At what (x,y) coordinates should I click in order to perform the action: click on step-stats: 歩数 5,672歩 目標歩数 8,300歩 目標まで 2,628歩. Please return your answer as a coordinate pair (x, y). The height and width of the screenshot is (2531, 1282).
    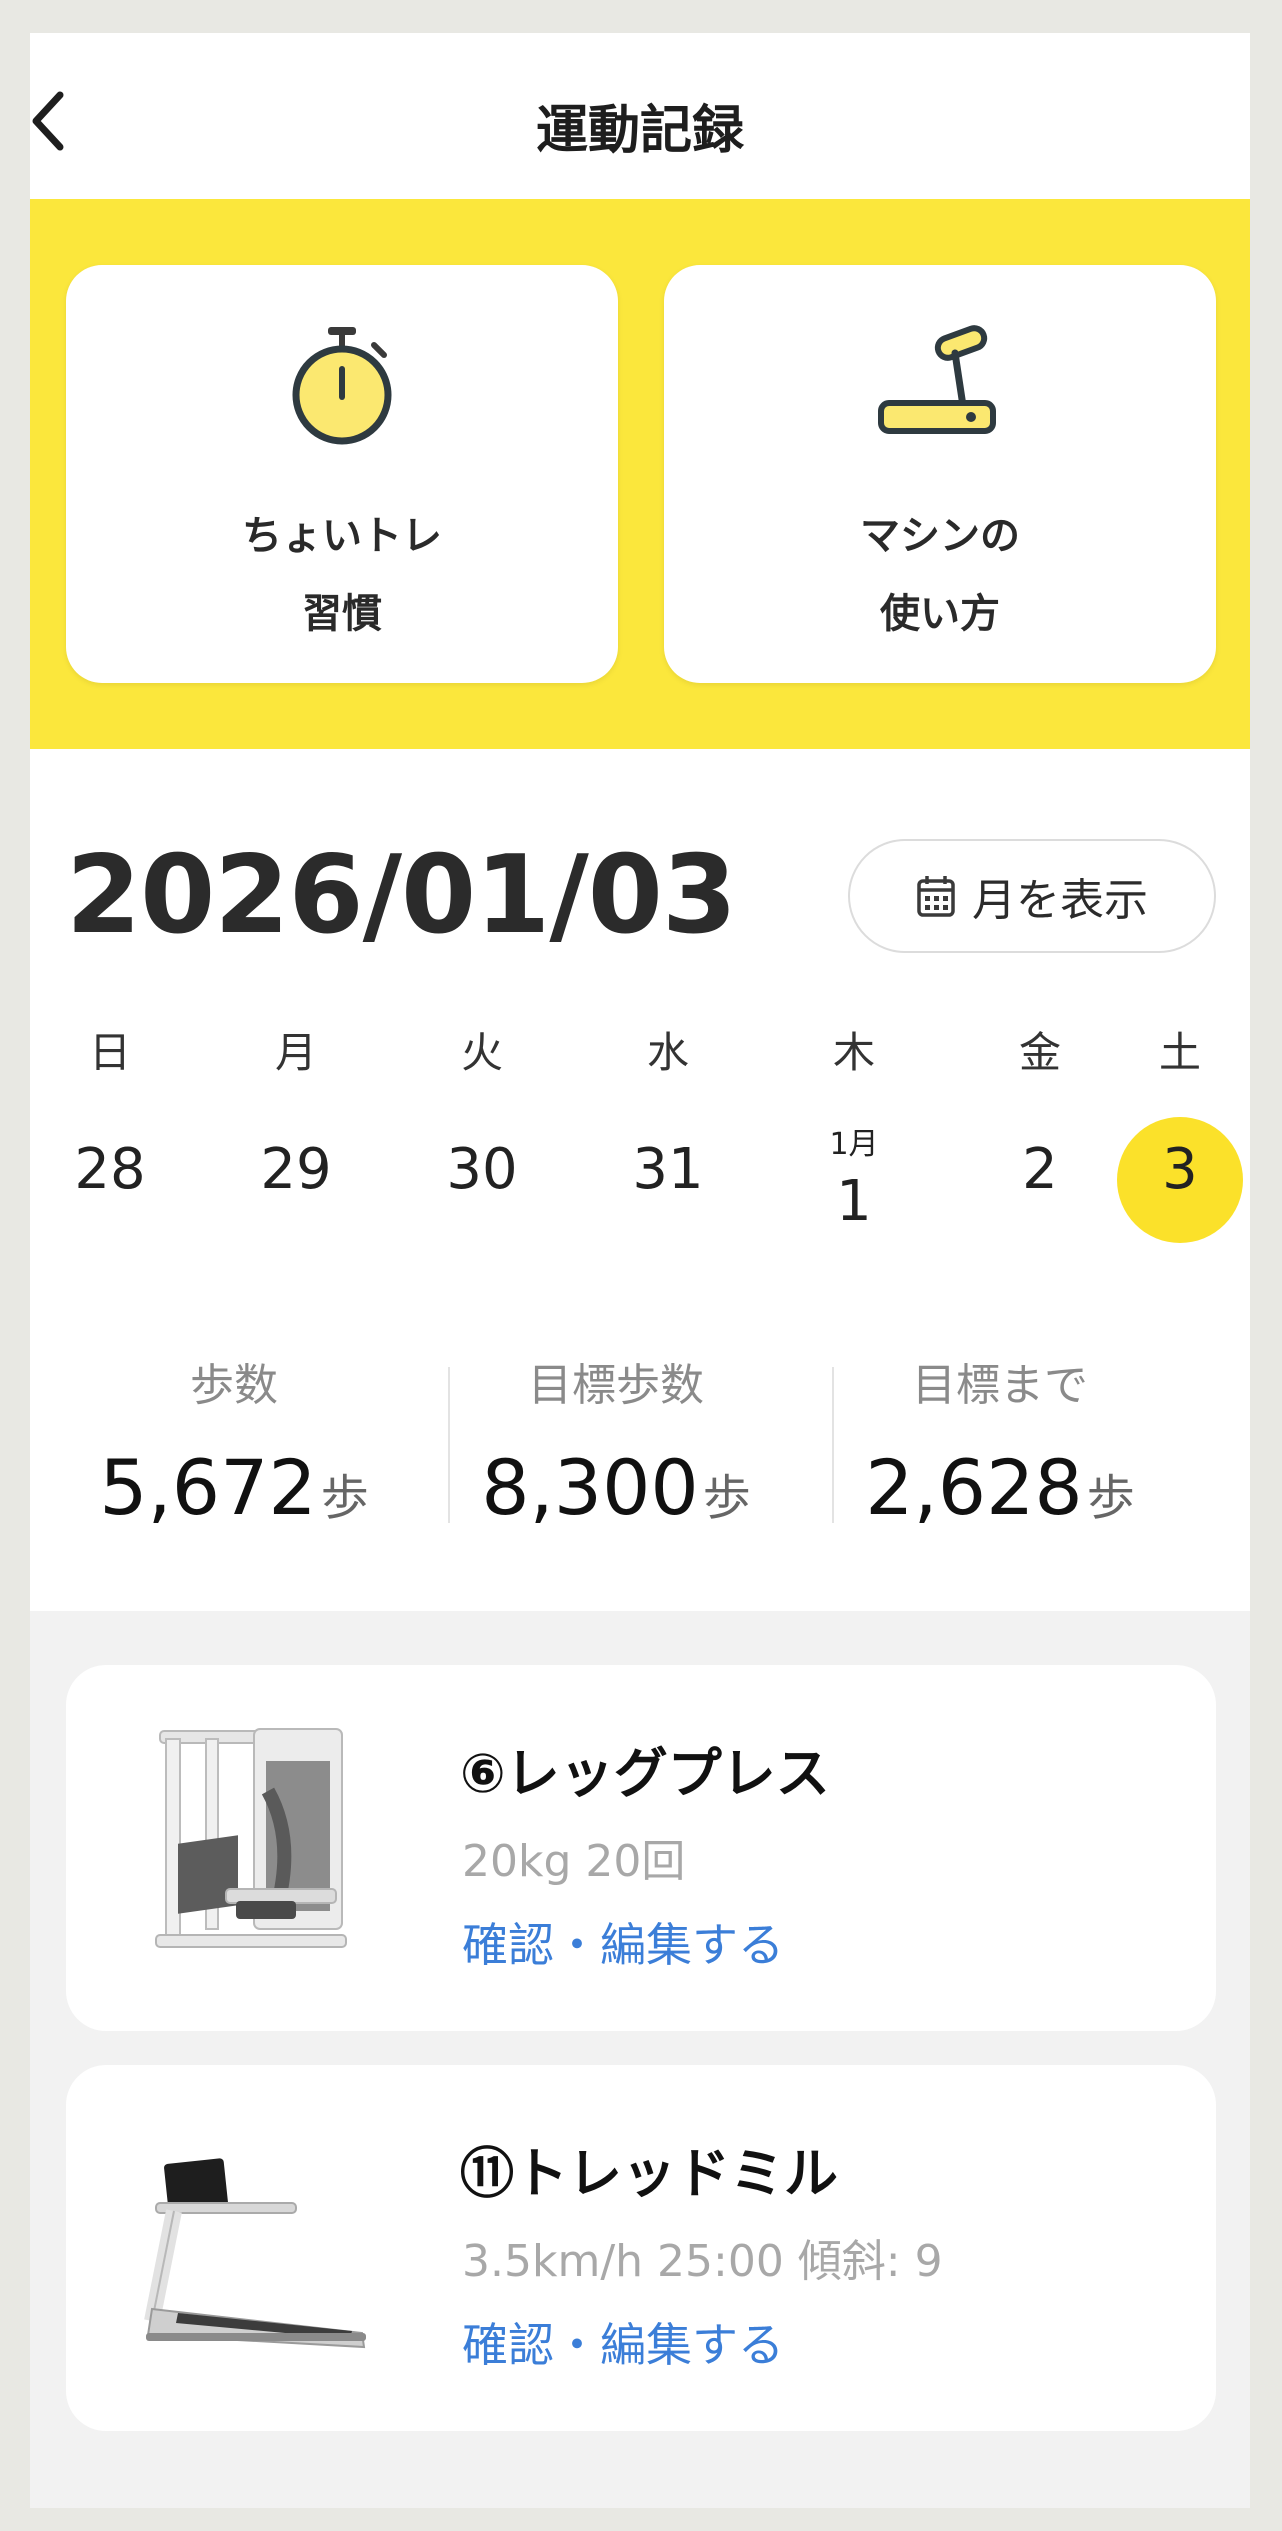
    Looking at the image, I should click on (640, 1440).